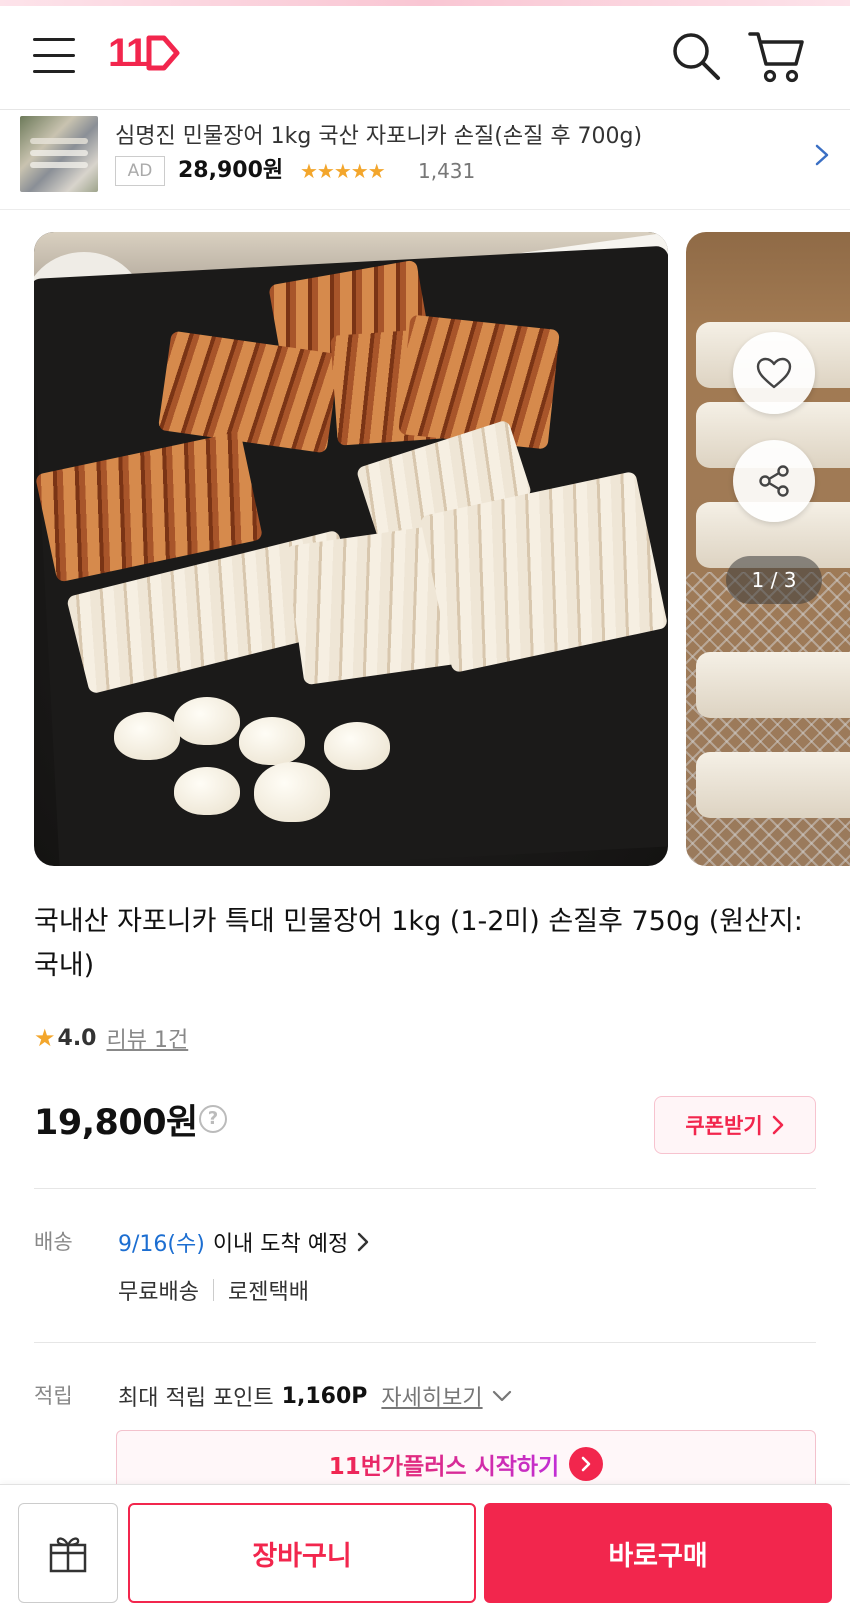 The image size is (850, 1621). Describe the element at coordinates (724, 1126) in the screenshot. I see `coupon-label: 쿠폰받기` at that location.